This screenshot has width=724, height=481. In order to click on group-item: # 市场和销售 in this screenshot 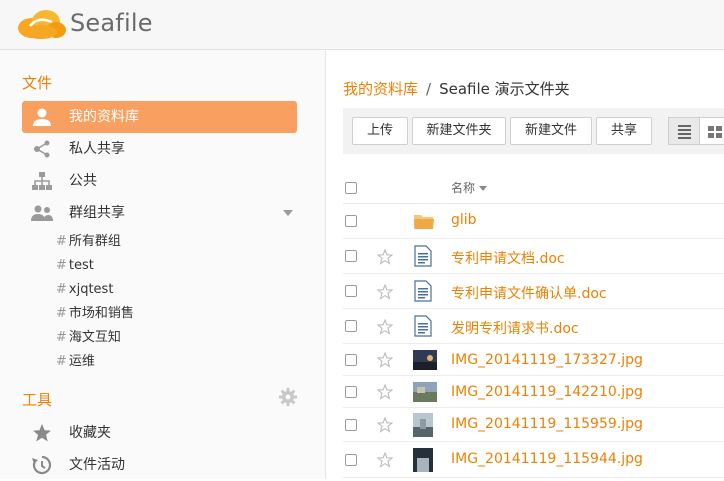, I will do `click(95, 314)`.